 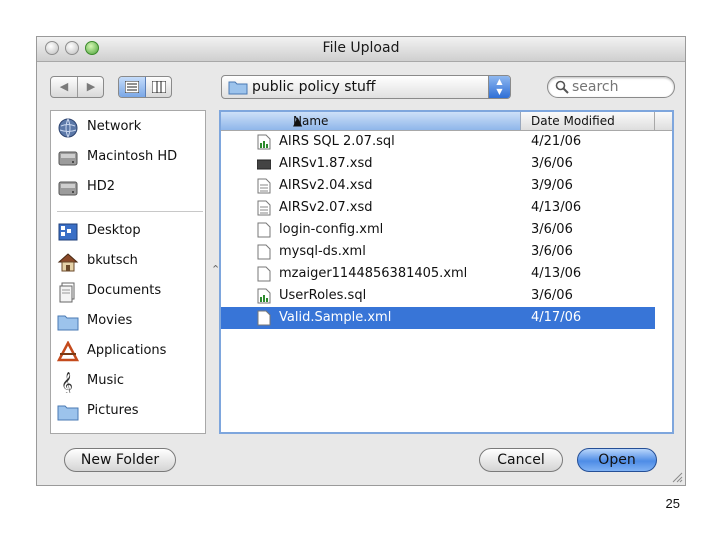 What do you see at coordinates (438, 318) in the screenshot?
I see `table-row-selected: Valid.Sample.xml 4/17/06` at bounding box center [438, 318].